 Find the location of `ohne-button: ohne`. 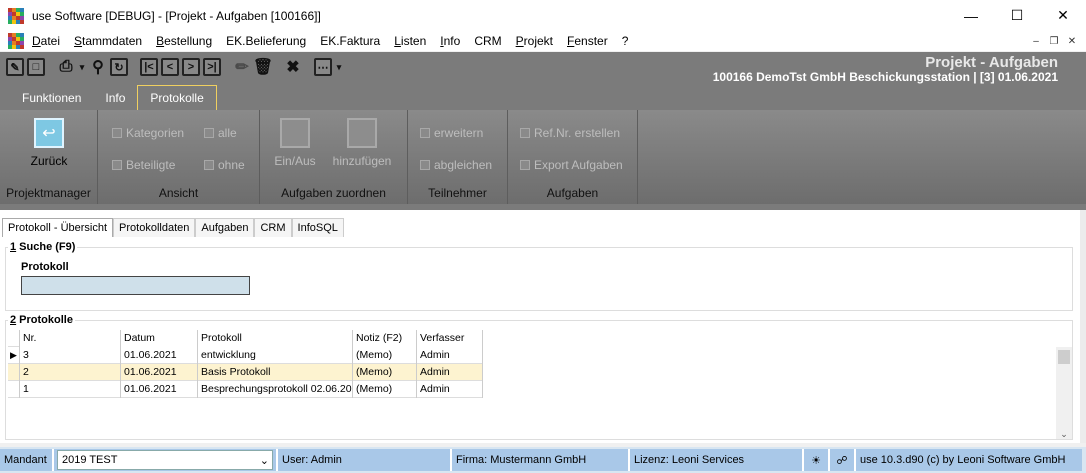

ohne-button: ohne is located at coordinates (224, 165).